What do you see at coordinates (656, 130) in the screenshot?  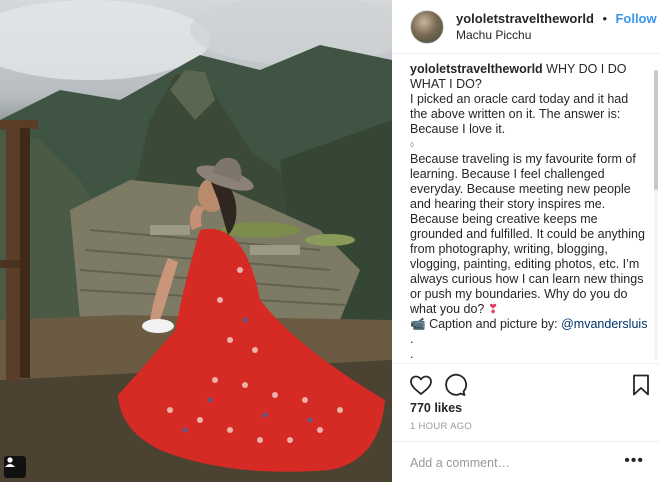 I see `scrollbar-thumb` at bounding box center [656, 130].